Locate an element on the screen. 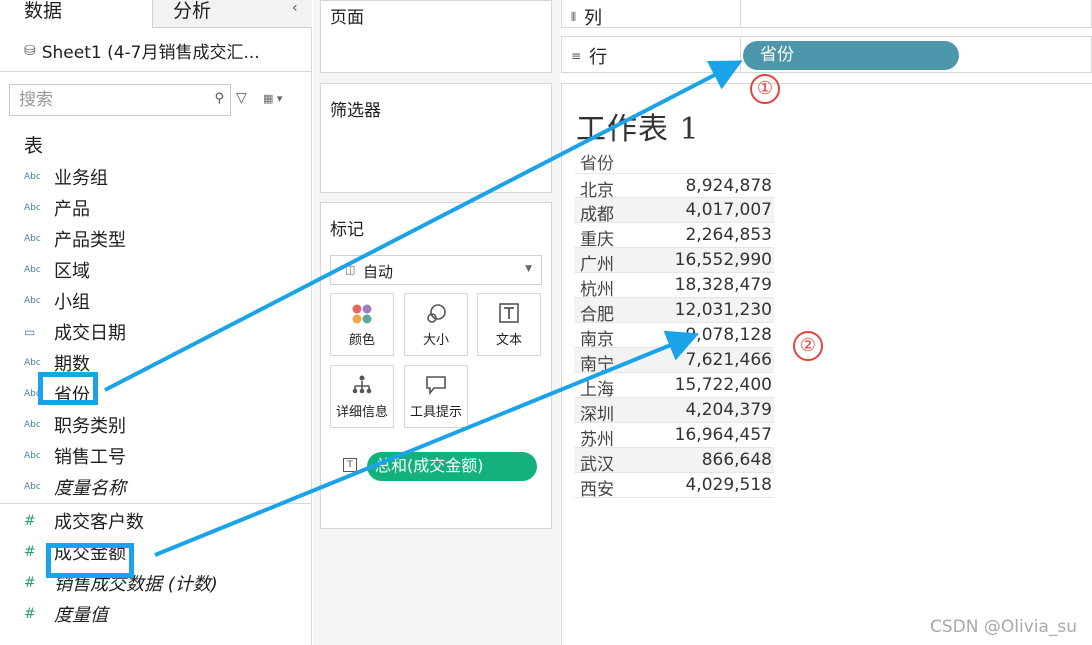 This screenshot has height=645, width=1092. detail-icon is located at coordinates (362, 387).